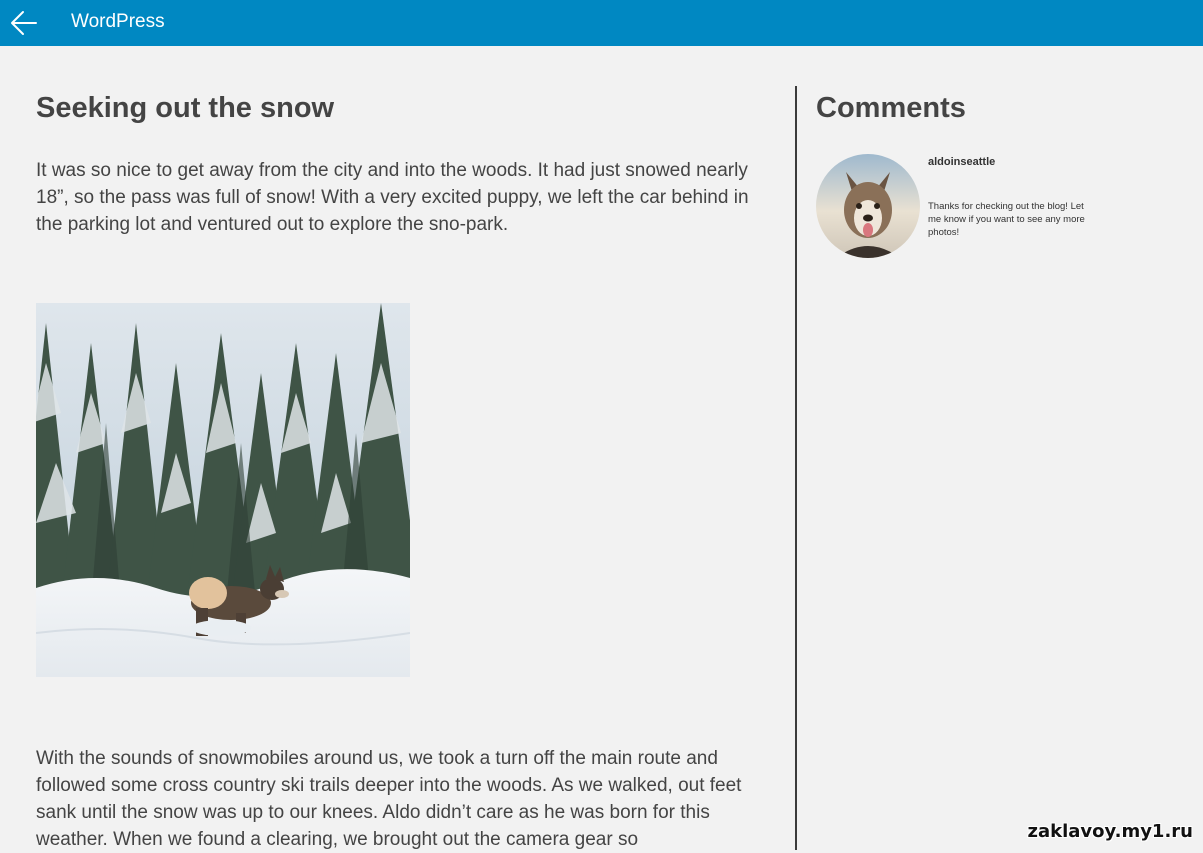 This screenshot has height=853, width=1203. I want to click on post-title: Seeking out the snow, so click(185, 108).